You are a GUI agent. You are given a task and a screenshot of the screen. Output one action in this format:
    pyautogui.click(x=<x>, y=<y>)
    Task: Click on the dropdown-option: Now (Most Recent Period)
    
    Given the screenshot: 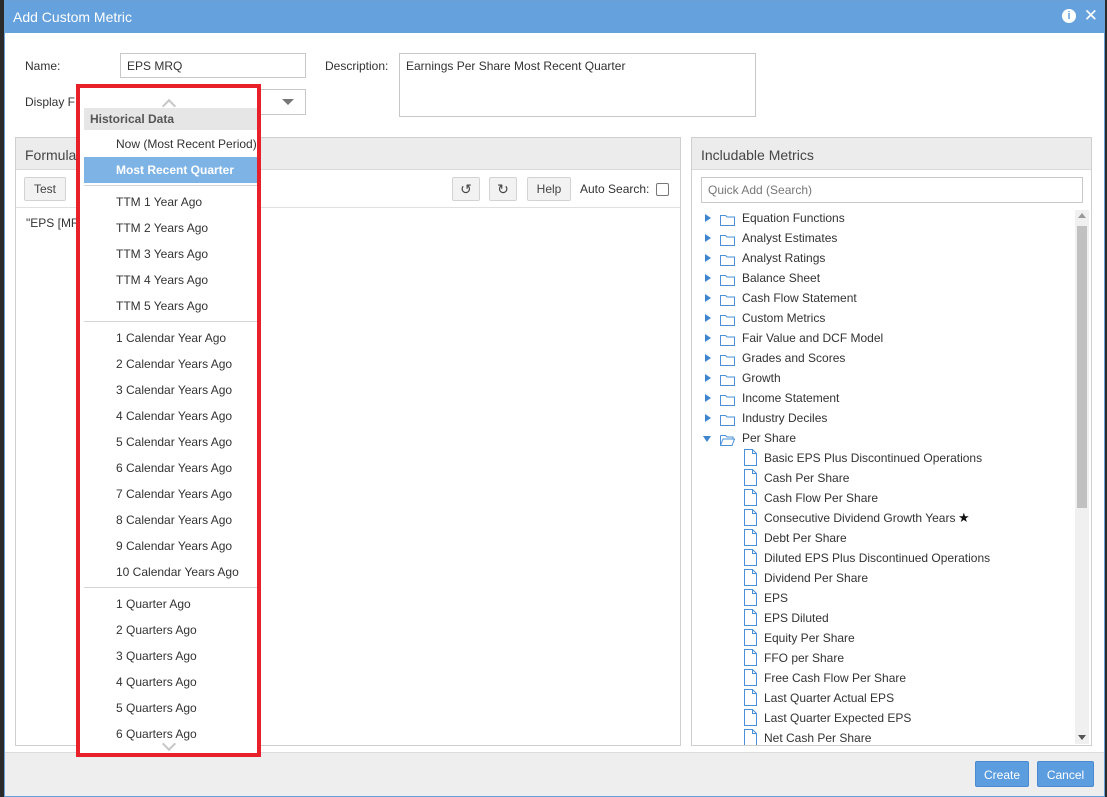 What is the action you would take?
    pyautogui.click(x=170, y=144)
    